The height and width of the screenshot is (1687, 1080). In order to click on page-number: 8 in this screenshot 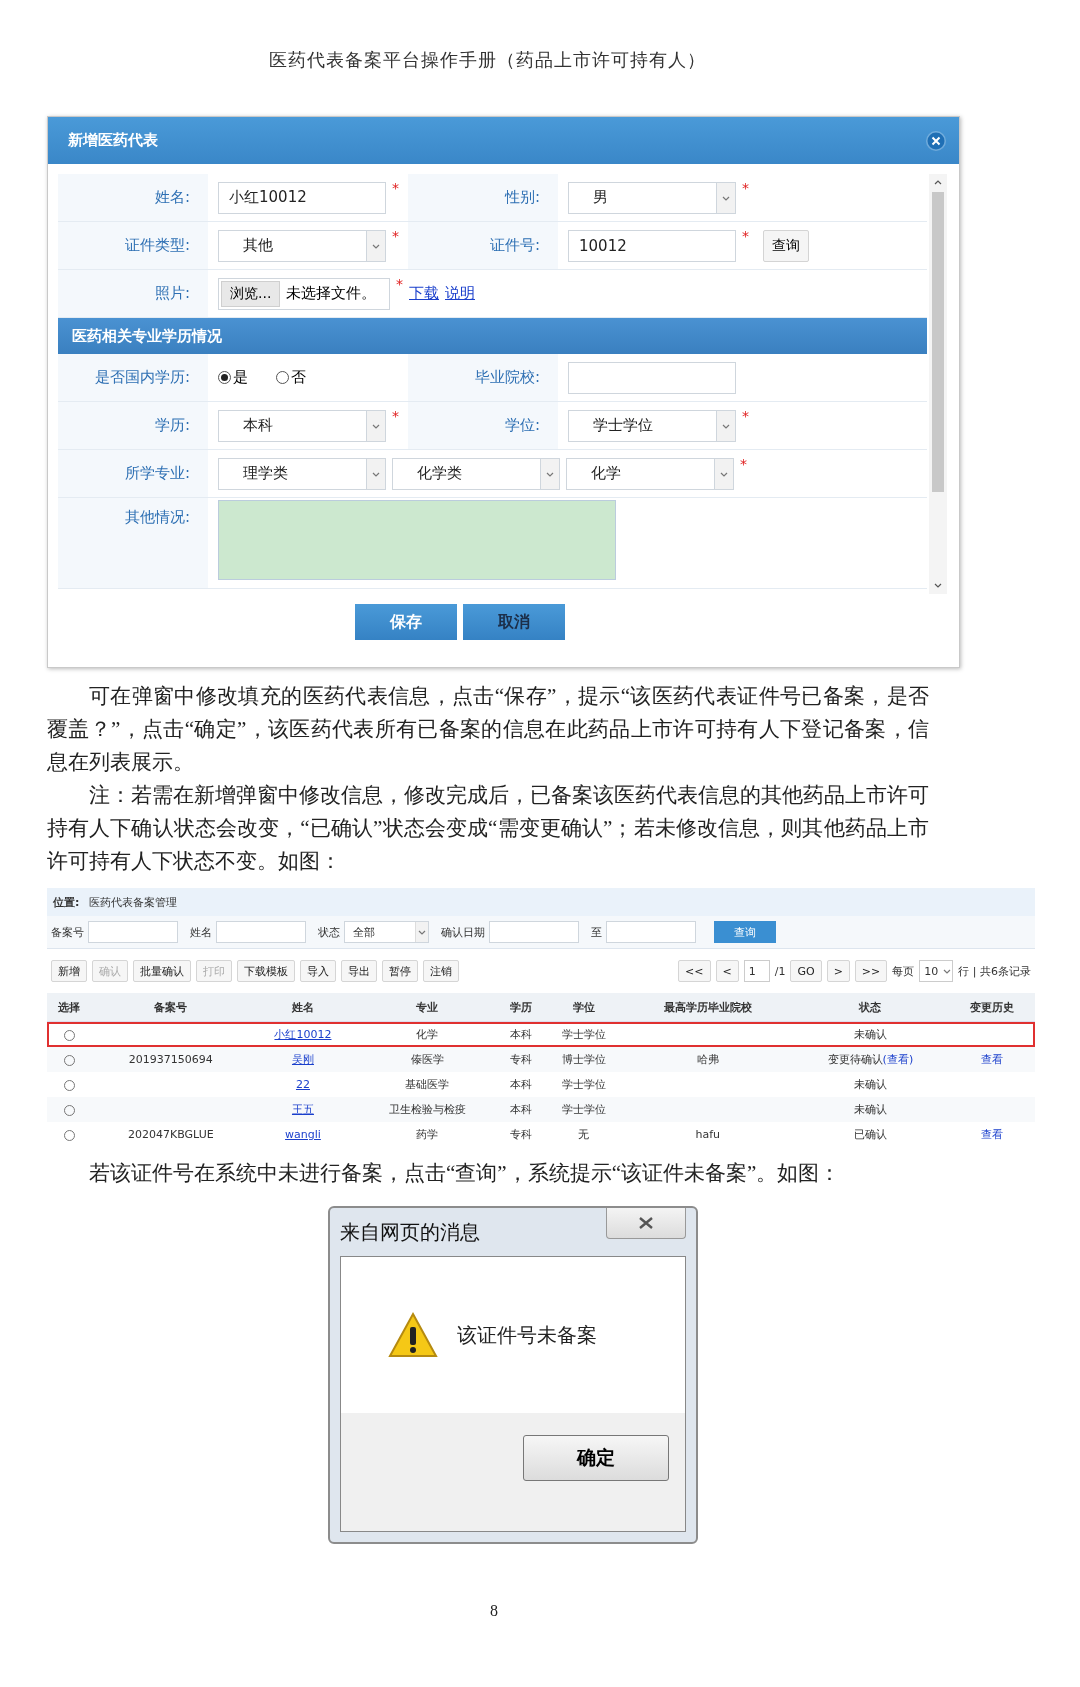, I will do `click(494, 1611)`.